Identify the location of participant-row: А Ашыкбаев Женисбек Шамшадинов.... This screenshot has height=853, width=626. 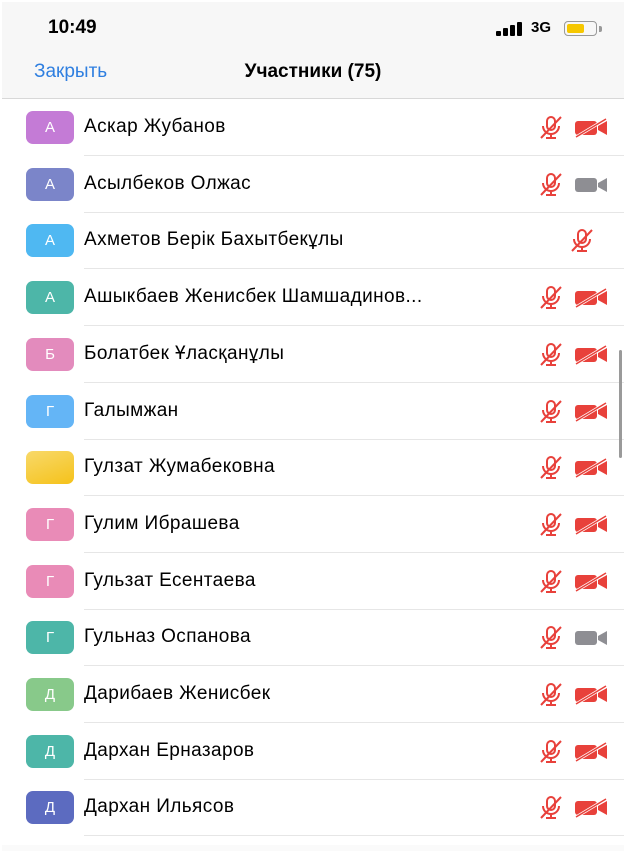
(313, 298).